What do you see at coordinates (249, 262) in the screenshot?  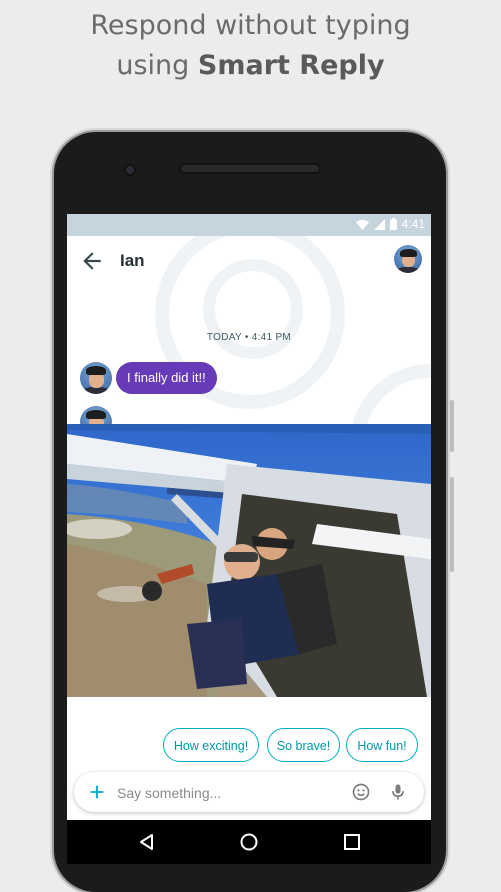 I see `app-bar: Ian` at bounding box center [249, 262].